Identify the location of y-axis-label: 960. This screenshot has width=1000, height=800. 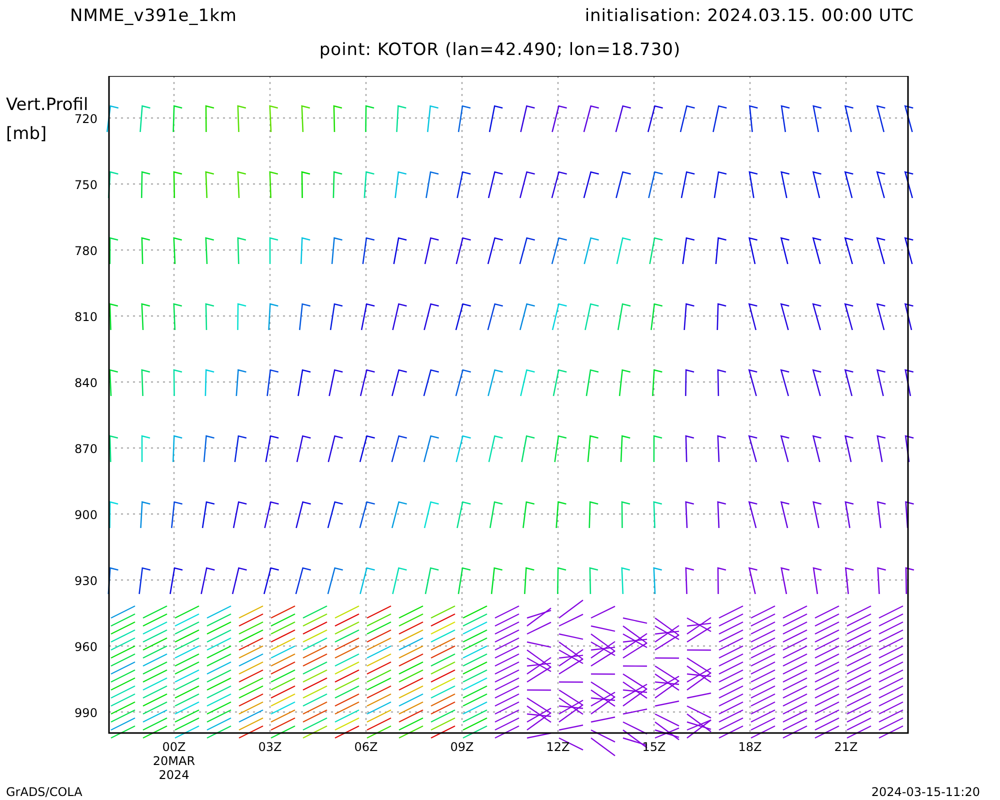
(86, 647).